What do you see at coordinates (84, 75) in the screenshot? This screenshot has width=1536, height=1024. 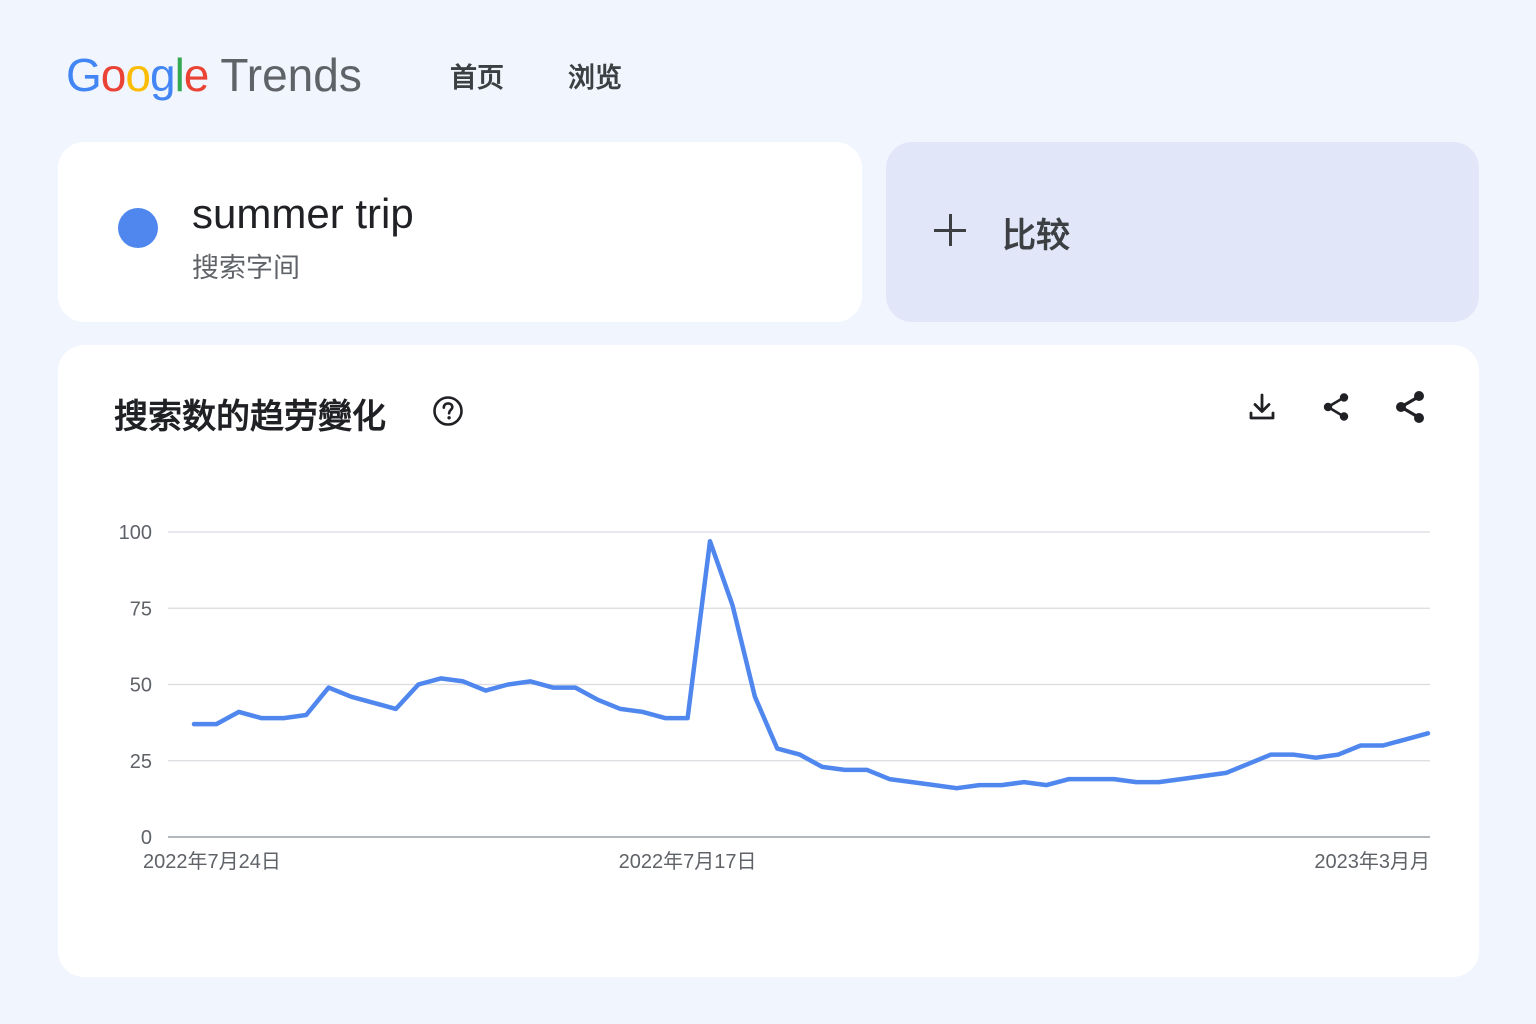 I see `logo-letter: G` at bounding box center [84, 75].